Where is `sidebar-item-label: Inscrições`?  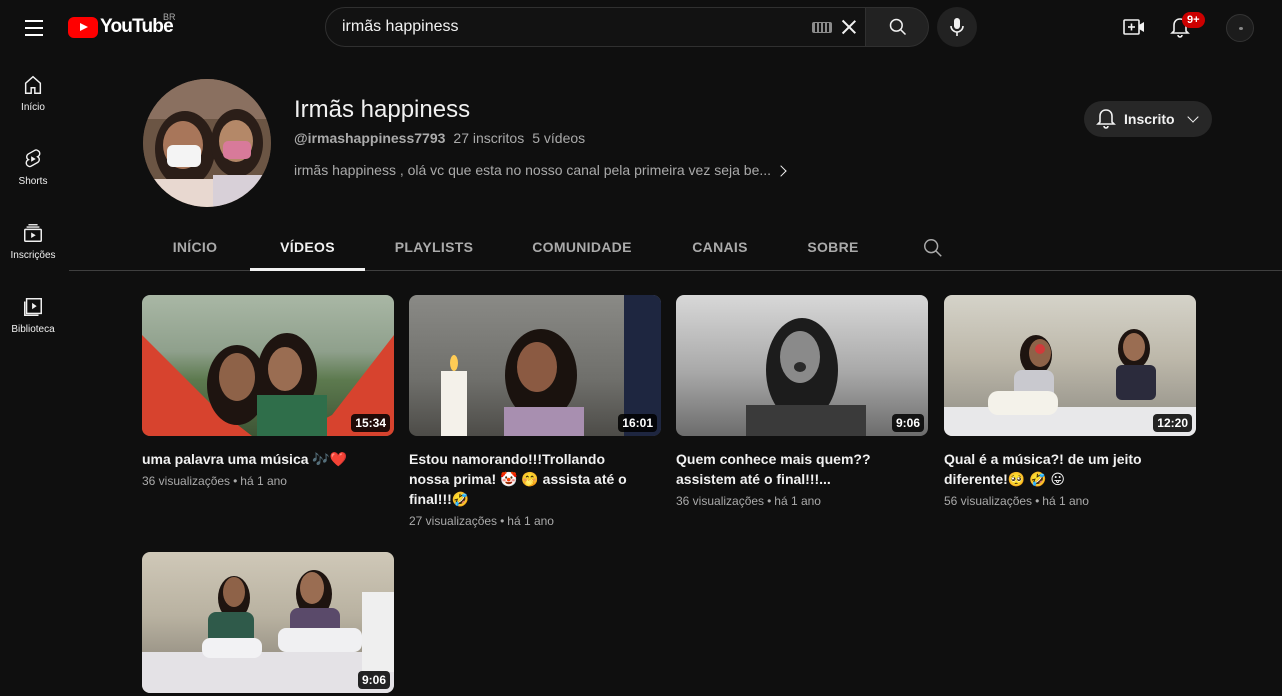
sidebar-item-label: Inscrições is located at coordinates (33, 255).